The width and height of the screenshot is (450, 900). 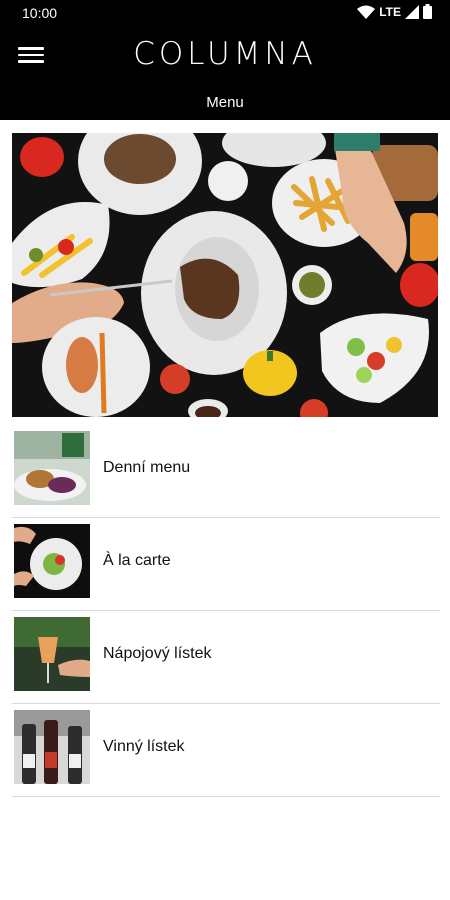 I want to click on list-item-napojovy-listek: Nápojový lístek, so click(x=226, y=657).